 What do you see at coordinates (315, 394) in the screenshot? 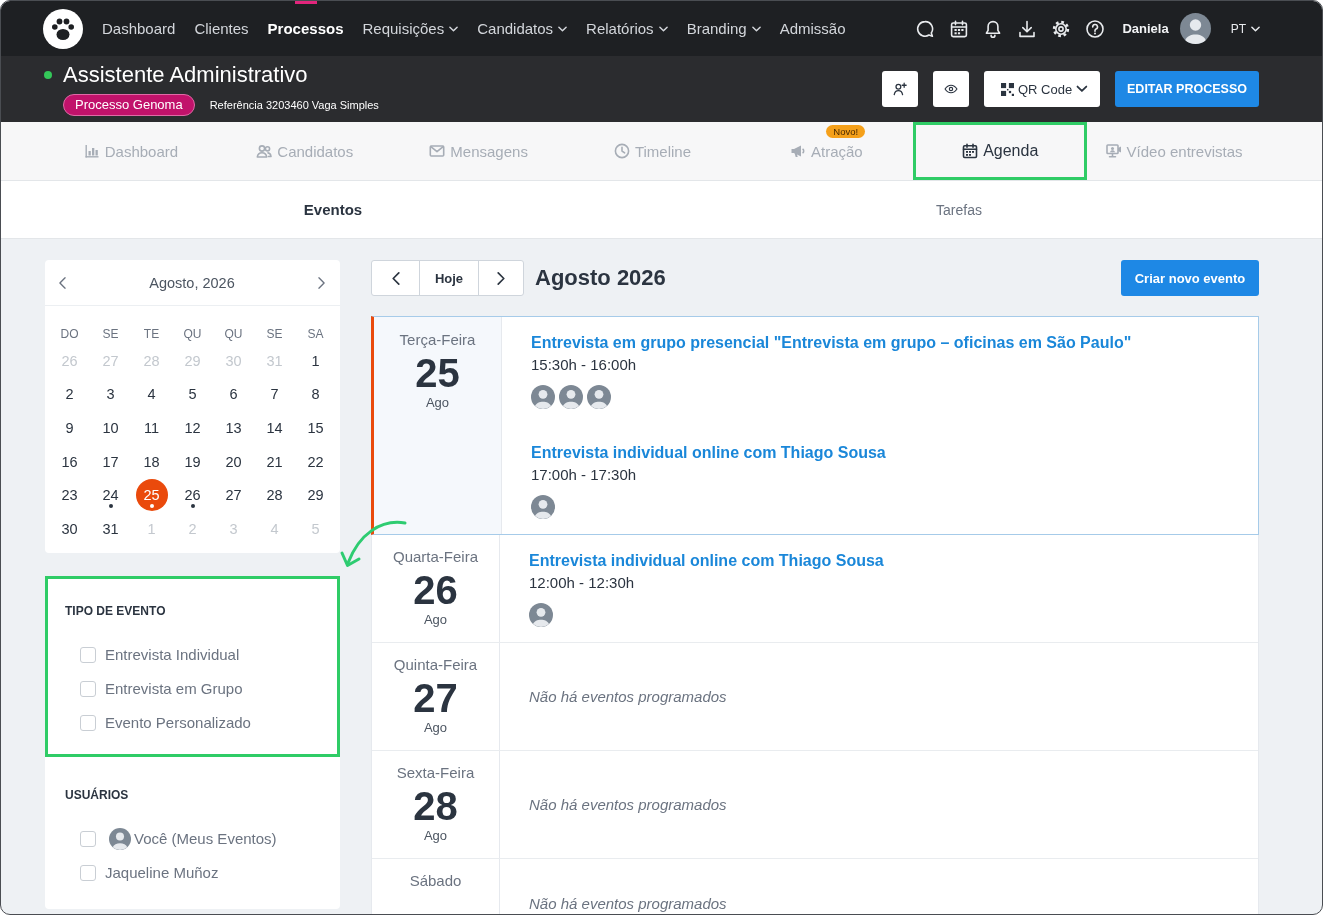
I see `calendar-day: 8` at bounding box center [315, 394].